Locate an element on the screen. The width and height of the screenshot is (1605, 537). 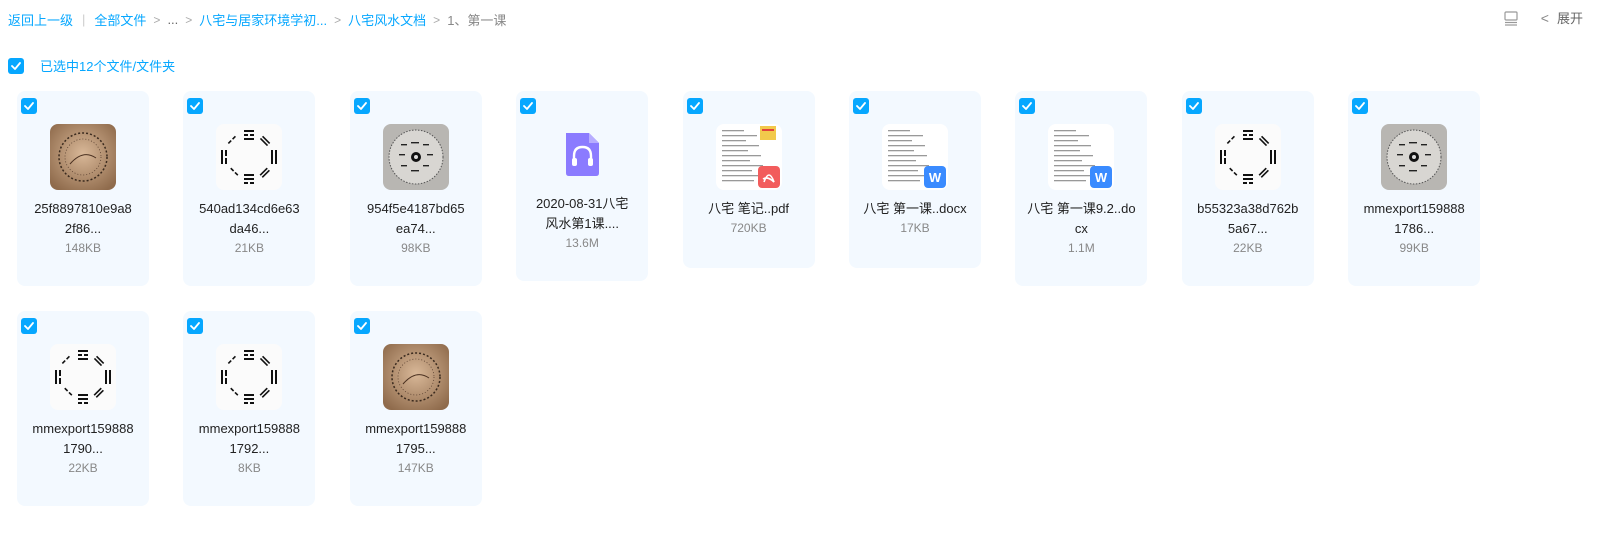
file-card: 25f8897810e9a8 2f86... 148KB is located at coordinates (83, 188).